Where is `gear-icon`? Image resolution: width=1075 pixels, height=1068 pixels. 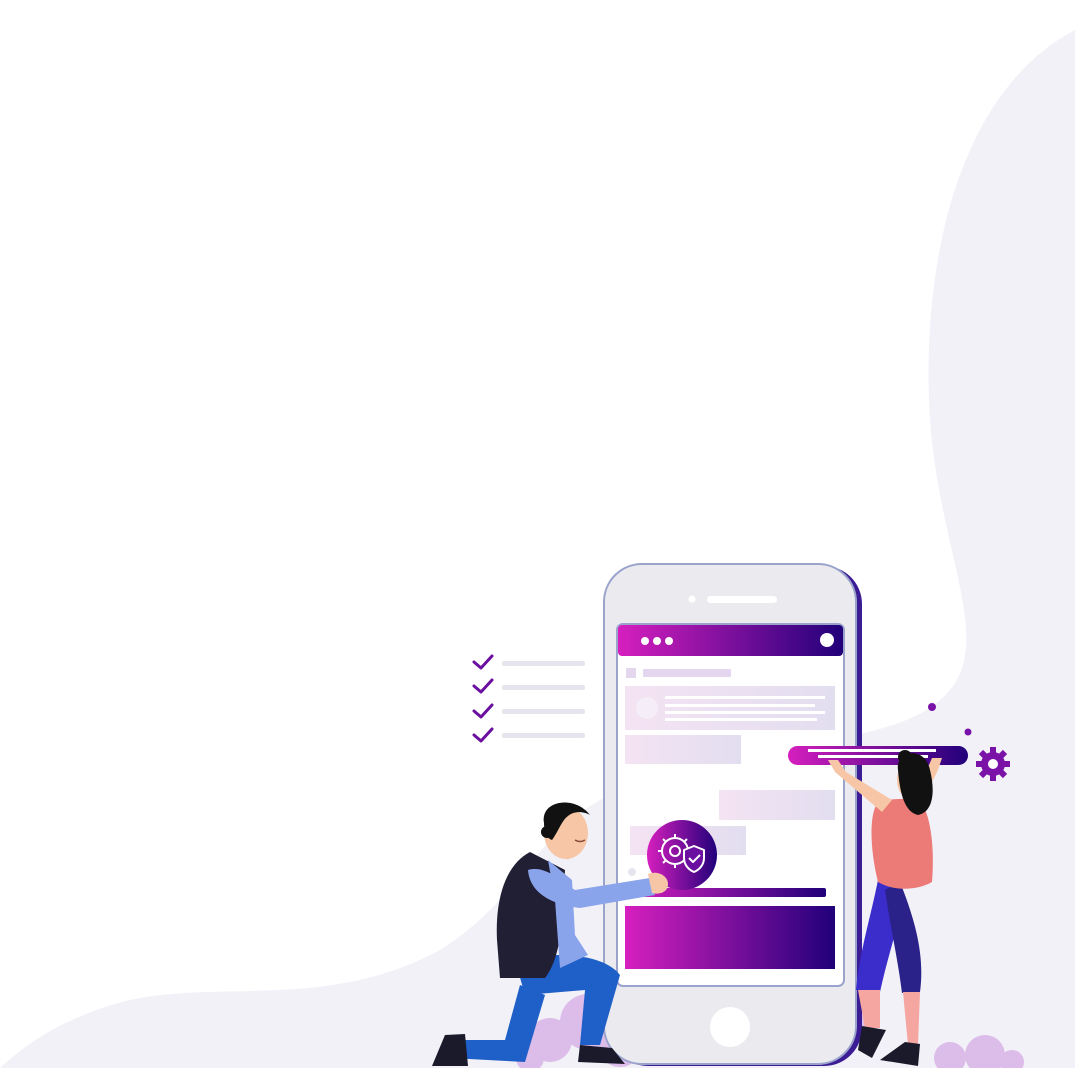 gear-icon is located at coordinates (993, 764).